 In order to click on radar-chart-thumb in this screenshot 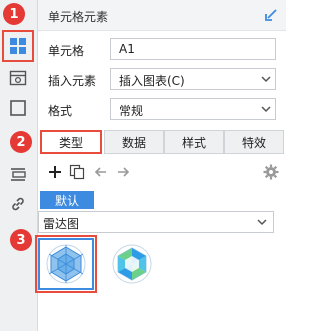, I will do `click(66, 264)`.